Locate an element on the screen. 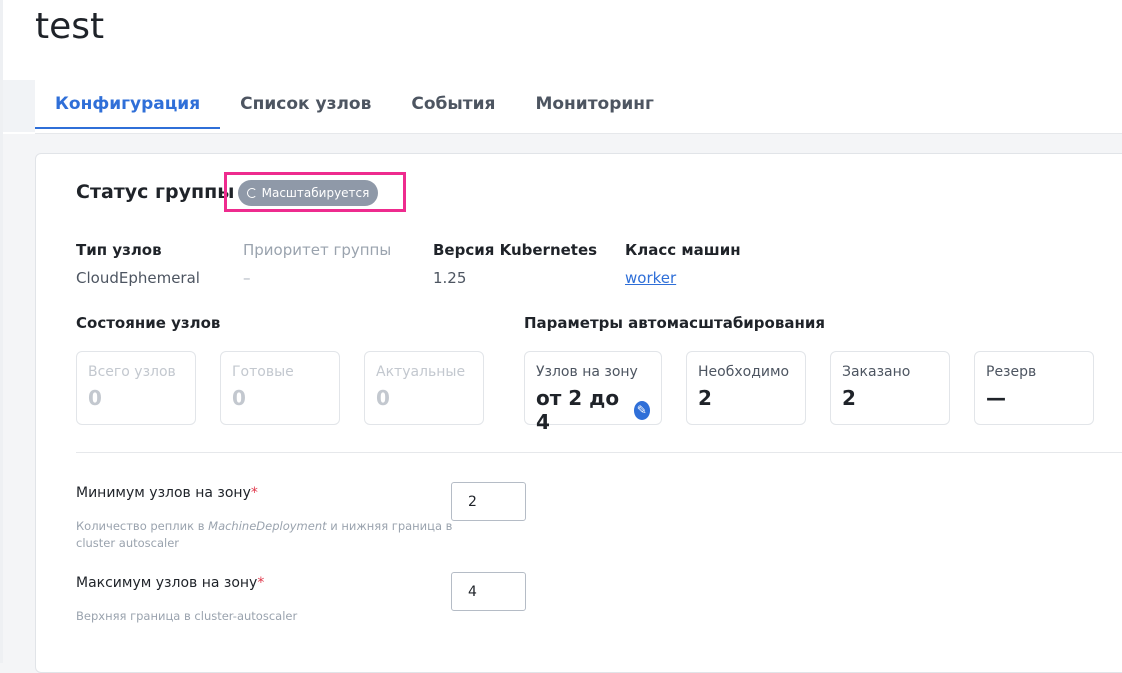 The image size is (1122, 673). min-nodes-hint-prefix: Количество реплик в is located at coordinates (142, 526).